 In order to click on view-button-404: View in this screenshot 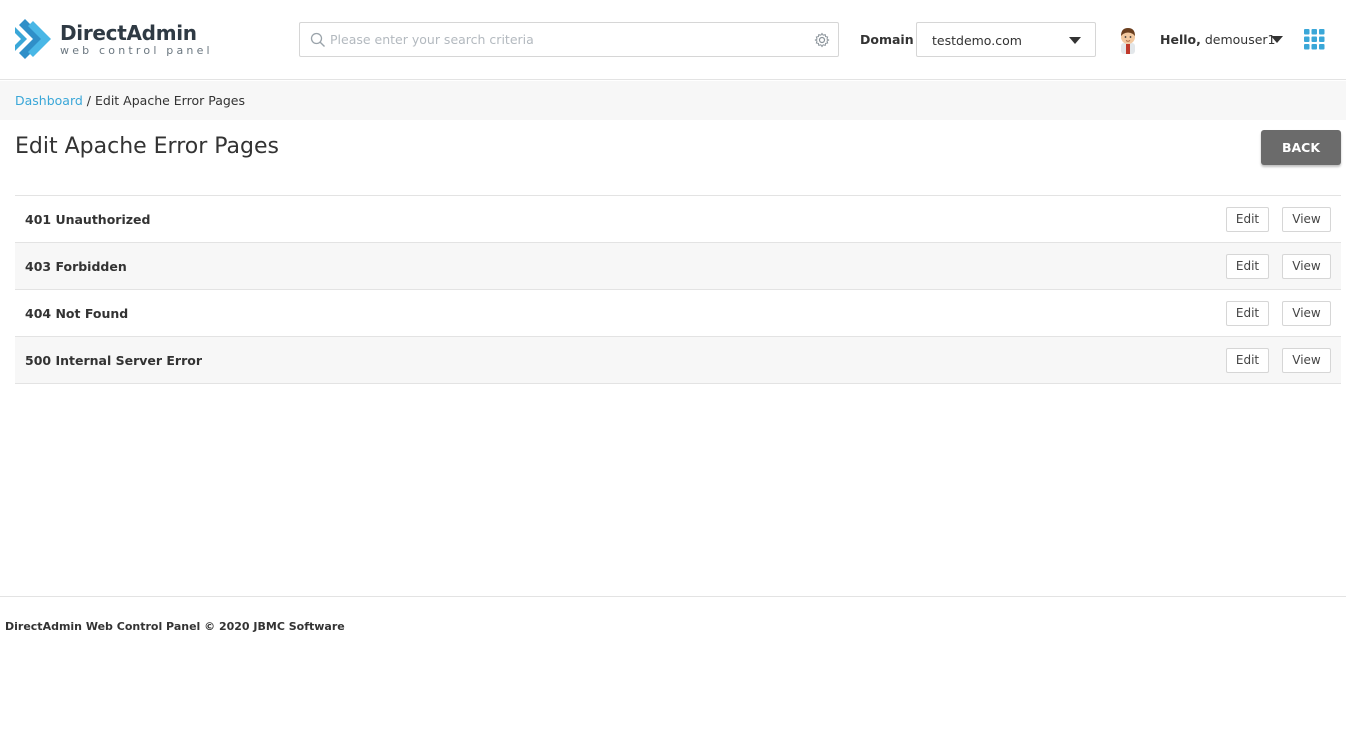, I will do `click(1306, 313)`.